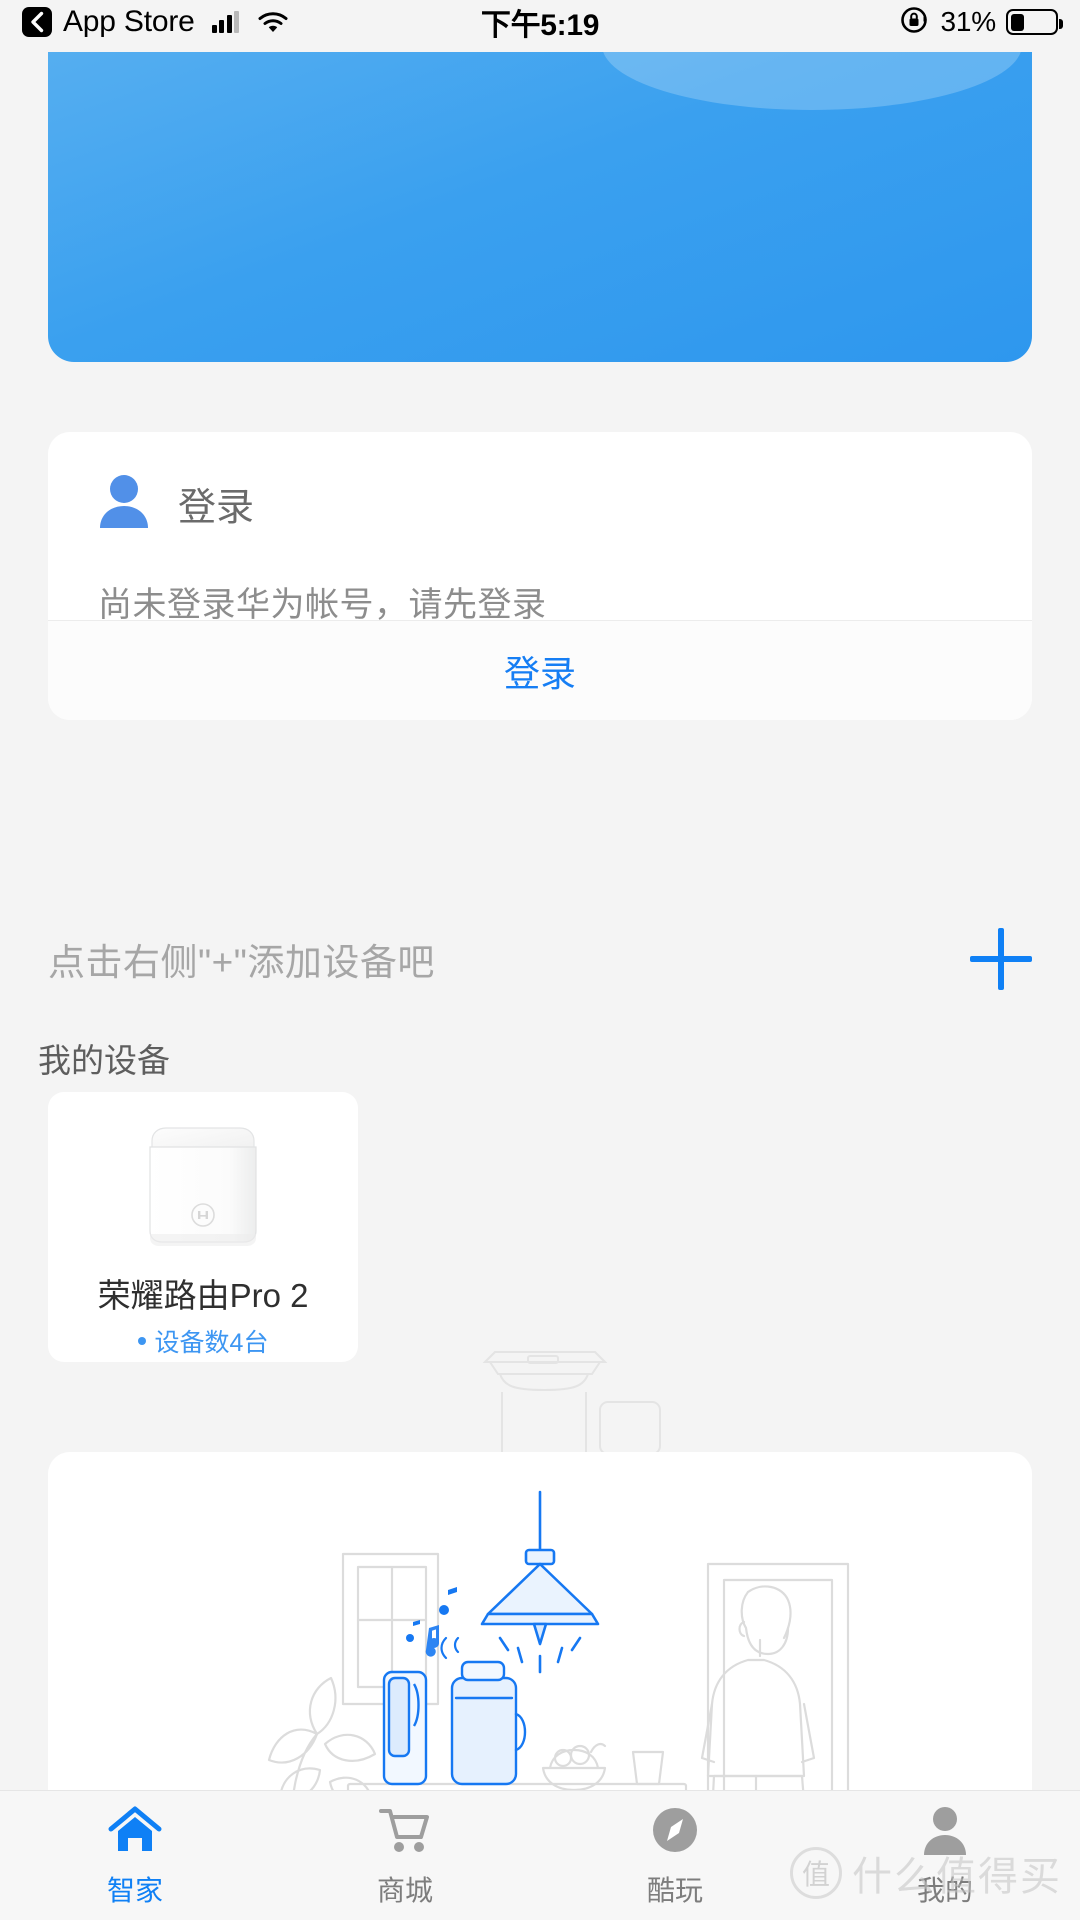  I want to click on compass-icon, so click(675, 1832).